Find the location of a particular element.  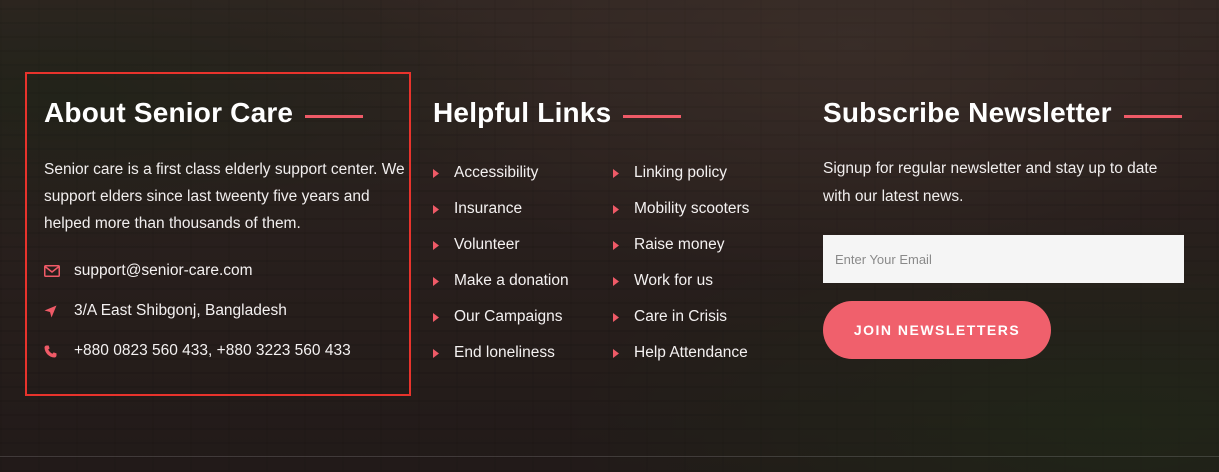

link-help-attendance: Help Attendance is located at coordinates (703, 353).